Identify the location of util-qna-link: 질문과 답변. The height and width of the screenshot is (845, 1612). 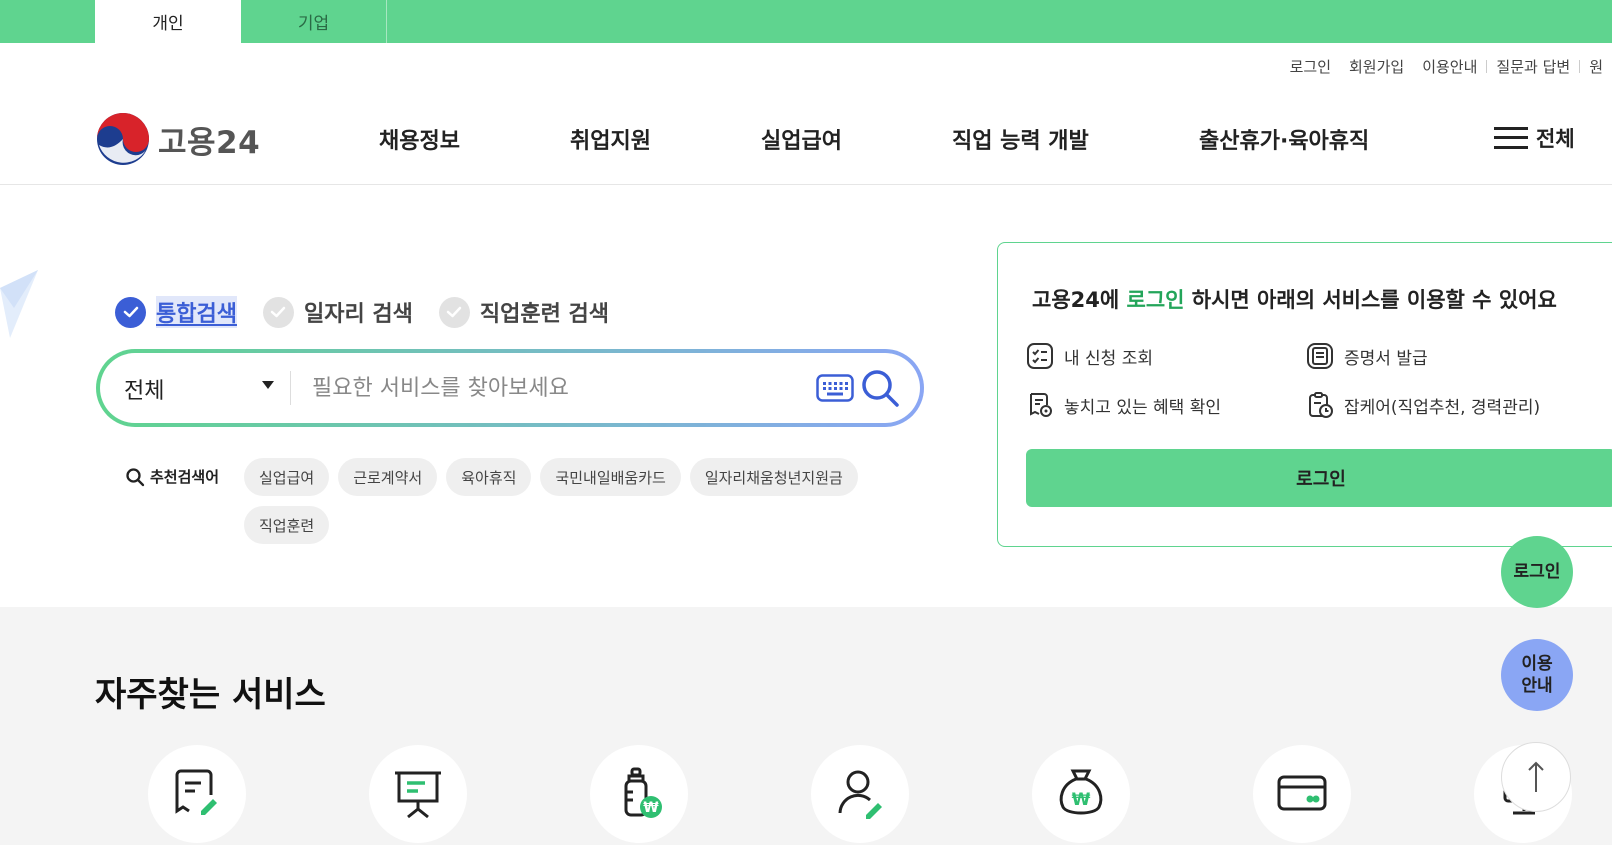
(1533, 66).